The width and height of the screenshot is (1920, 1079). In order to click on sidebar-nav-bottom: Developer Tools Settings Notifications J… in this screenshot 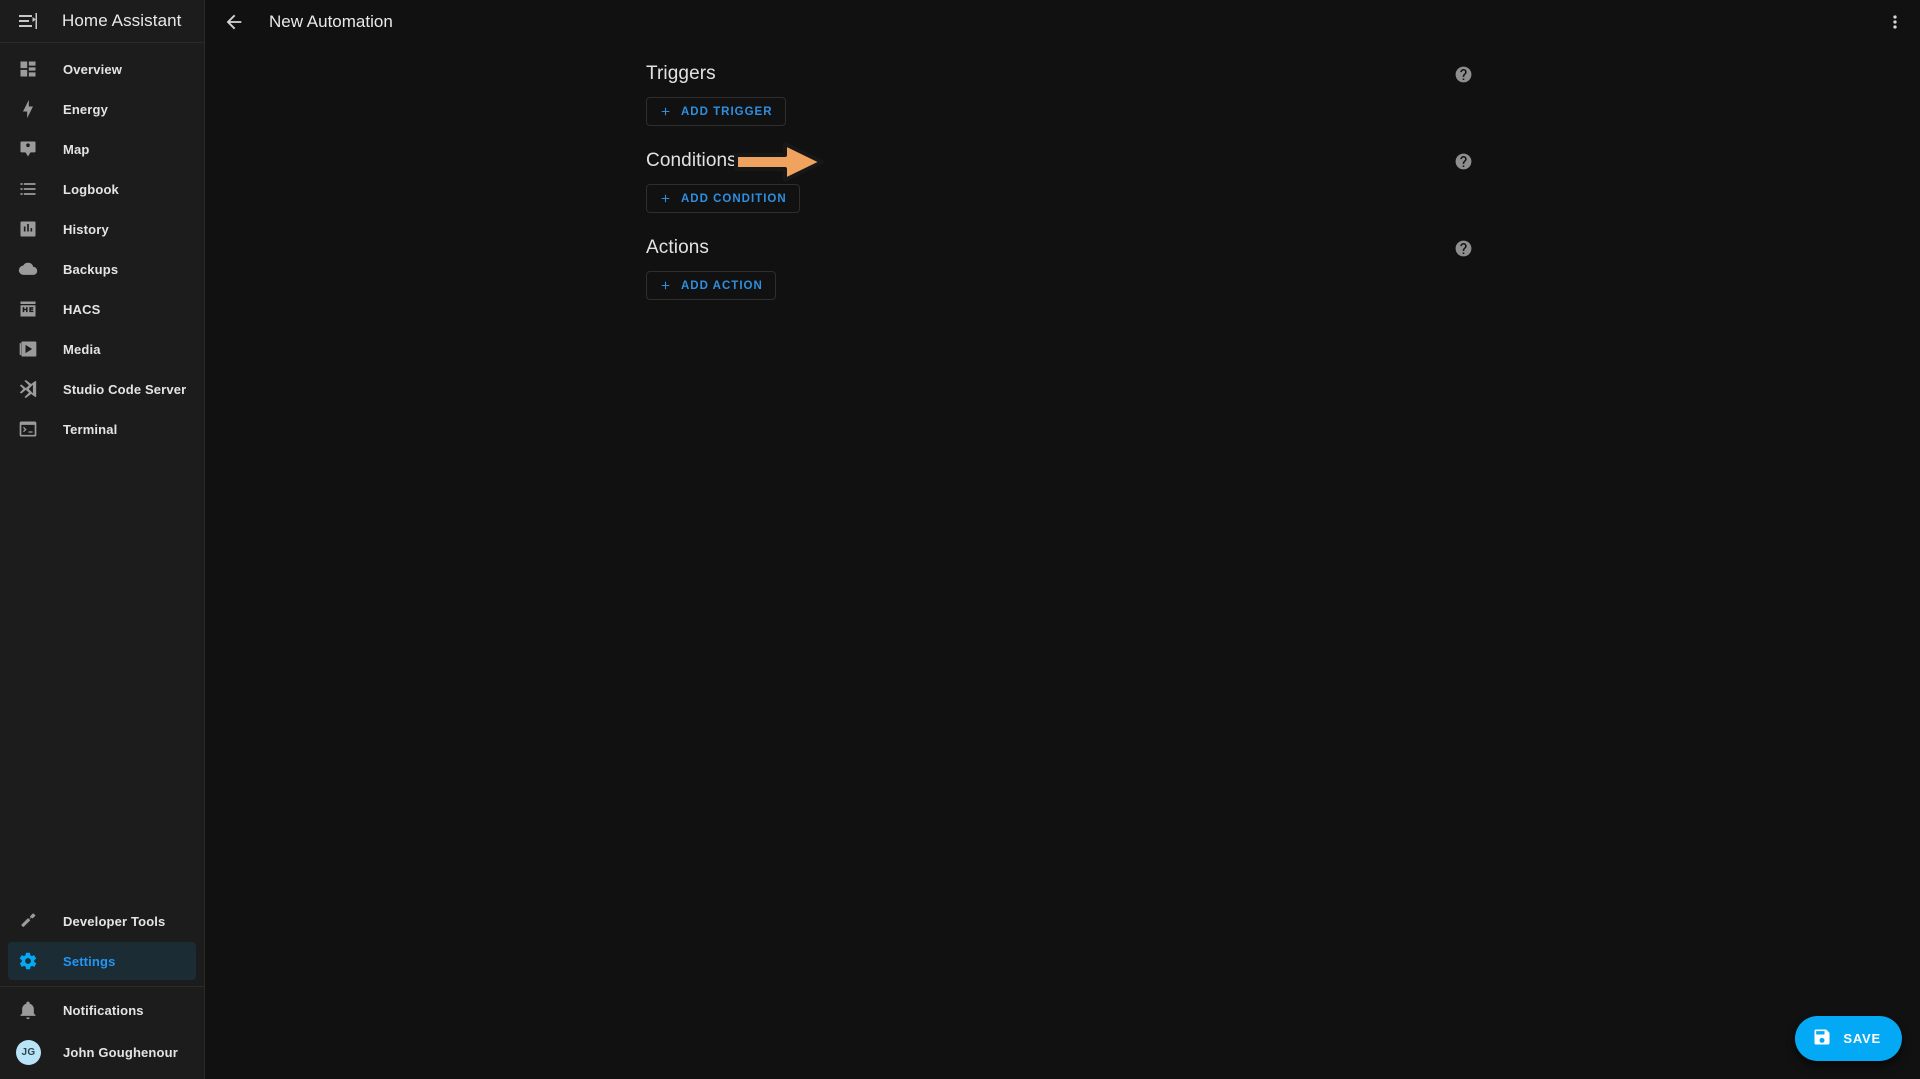, I will do `click(102, 989)`.